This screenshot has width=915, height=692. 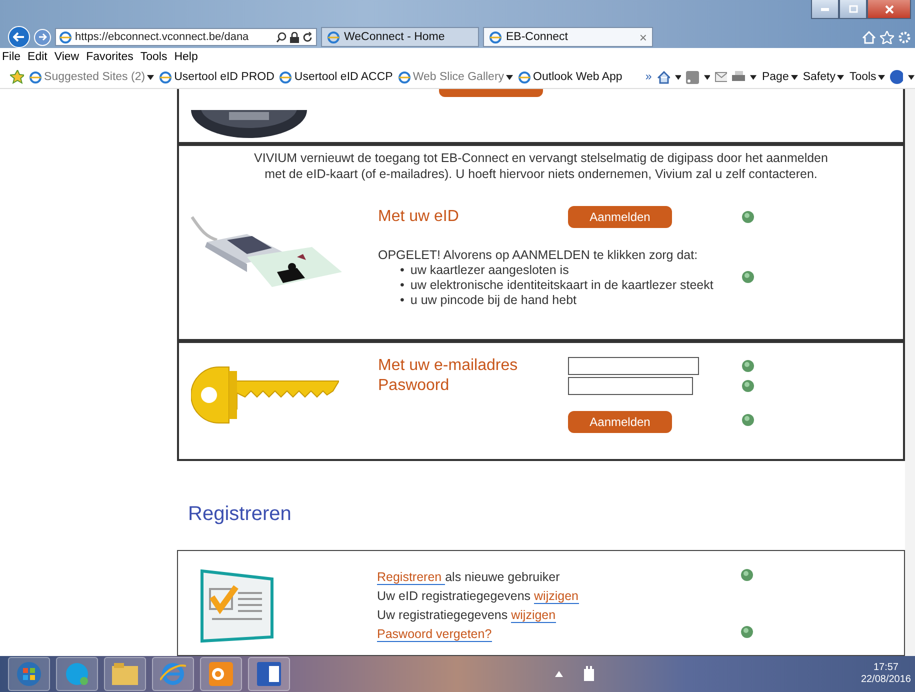 What do you see at coordinates (867, 77) in the screenshot?
I see `command-menu: Tools` at bounding box center [867, 77].